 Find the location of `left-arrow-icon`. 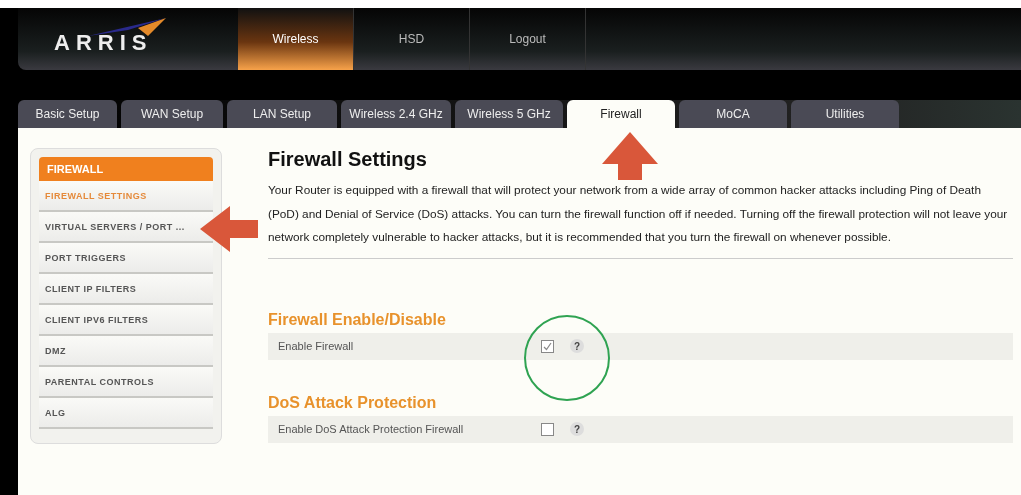

left-arrow-icon is located at coordinates (229, 229).